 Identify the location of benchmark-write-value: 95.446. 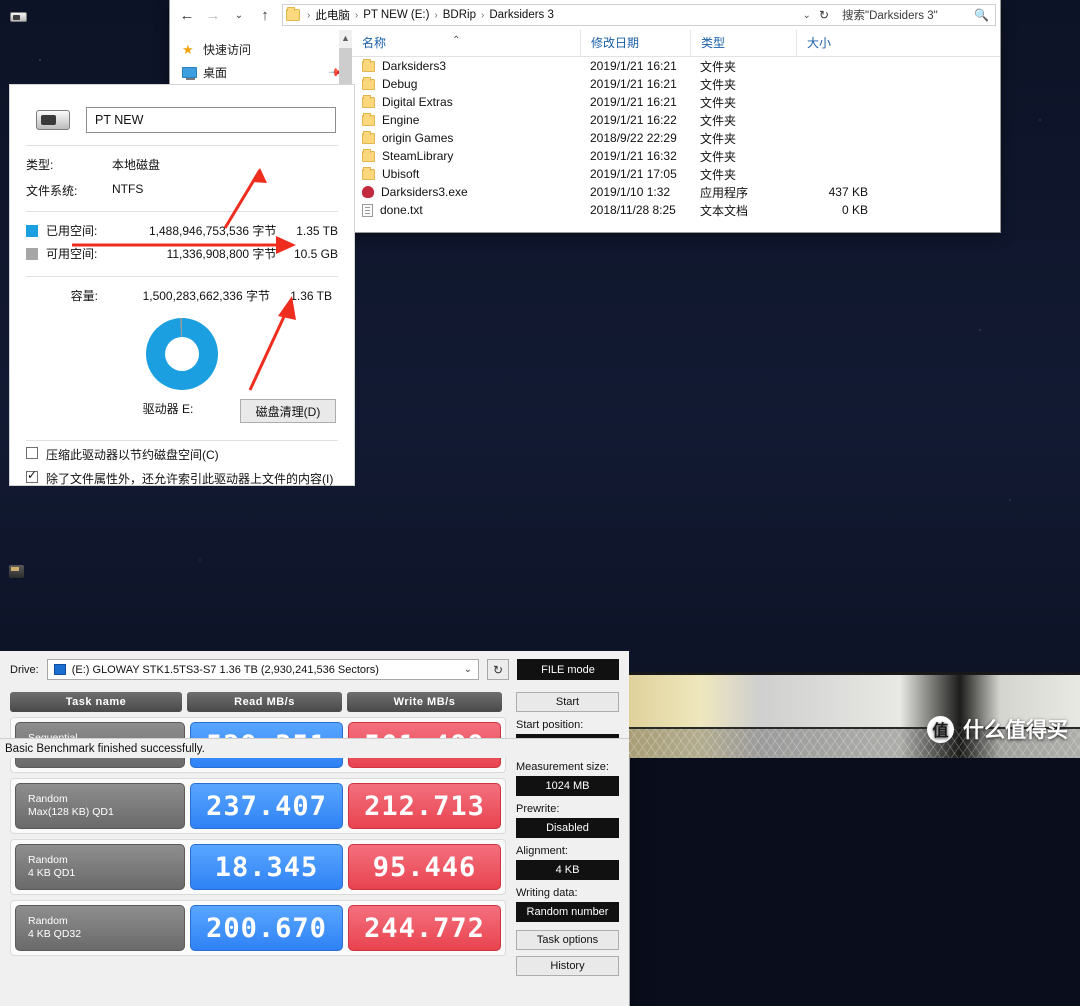
(424, 867).